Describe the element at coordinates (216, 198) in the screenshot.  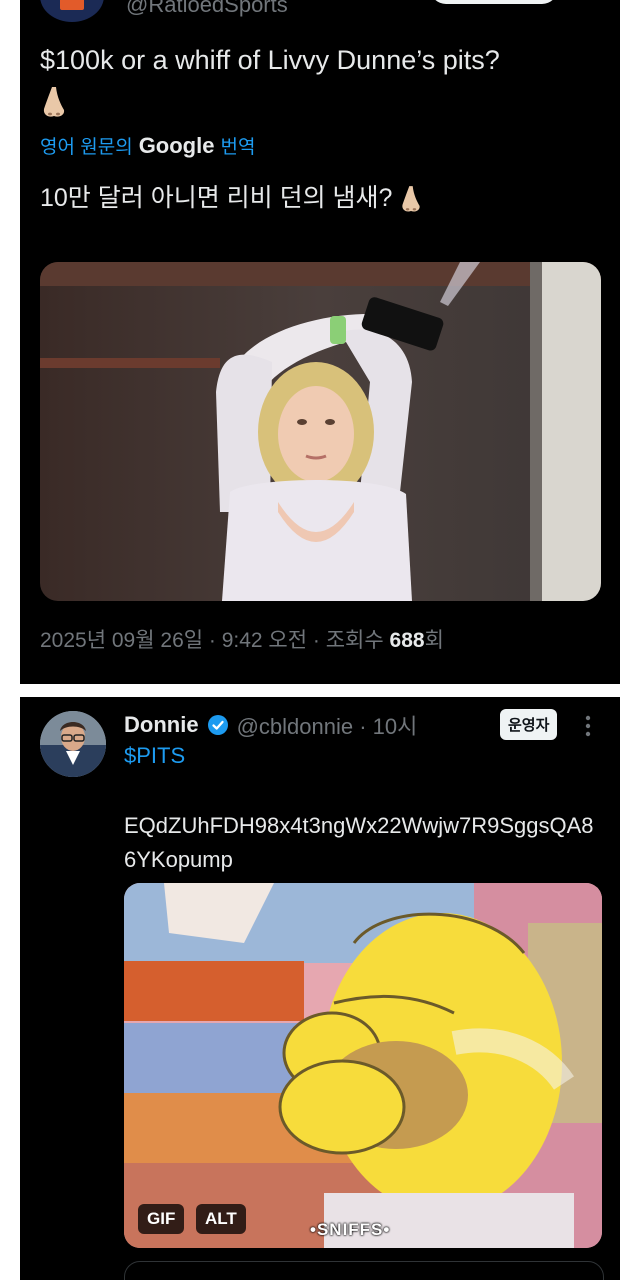
I see `translated-text-content: 10만 달러 아니면 리비 던의 냄새?` at that location.